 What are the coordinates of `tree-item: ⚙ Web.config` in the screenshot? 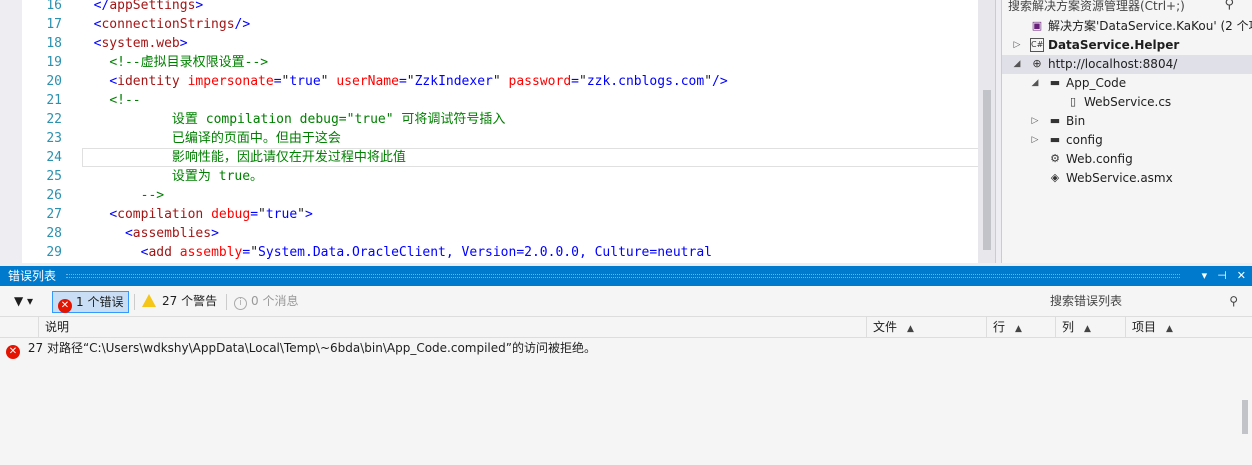 It's located at (1127, 159).